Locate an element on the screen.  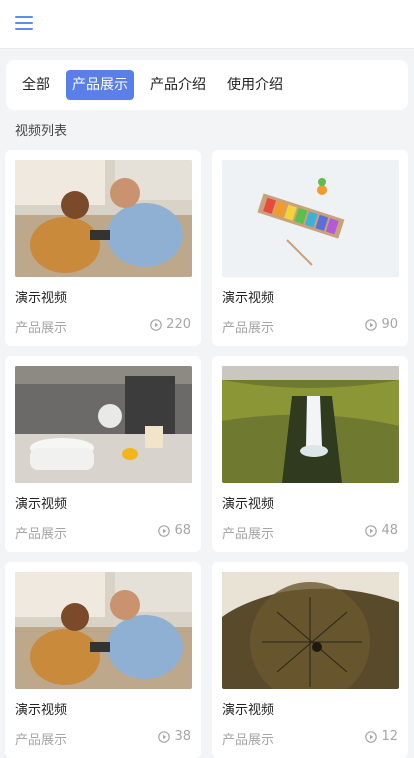
section-title: 视频列表 is located at coordinates (41, 131).